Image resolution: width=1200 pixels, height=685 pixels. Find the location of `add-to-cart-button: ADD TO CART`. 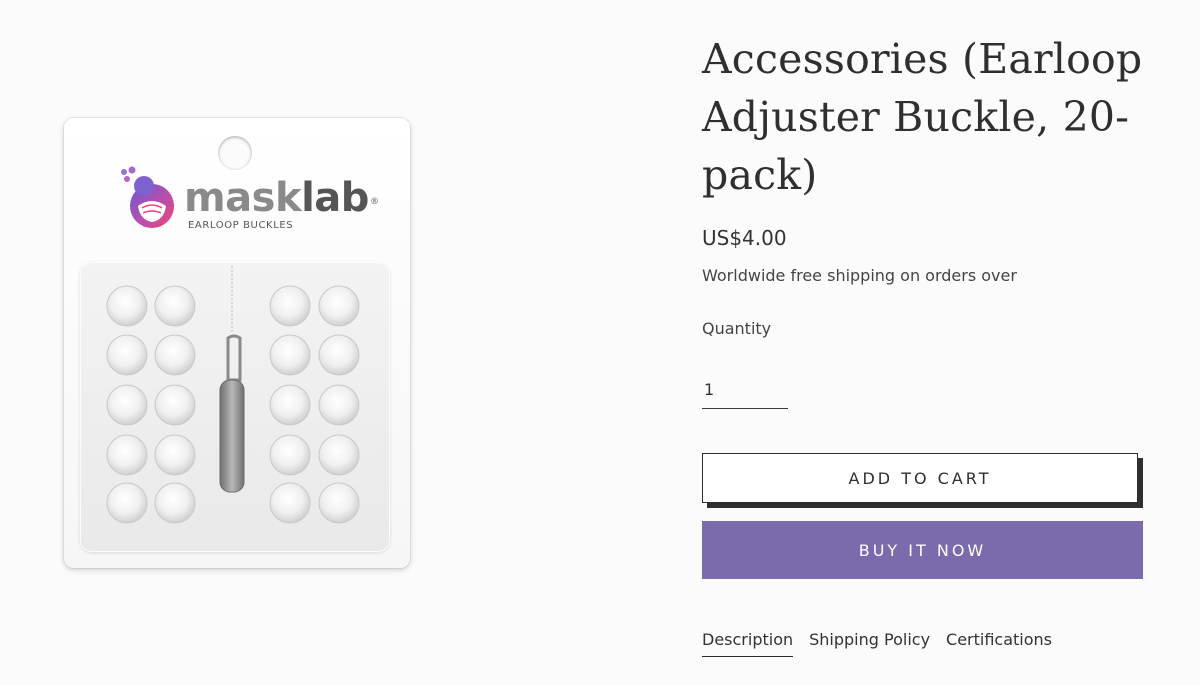

add-to-cart-button: ADD TO CART is located at coordinates (920, 478).